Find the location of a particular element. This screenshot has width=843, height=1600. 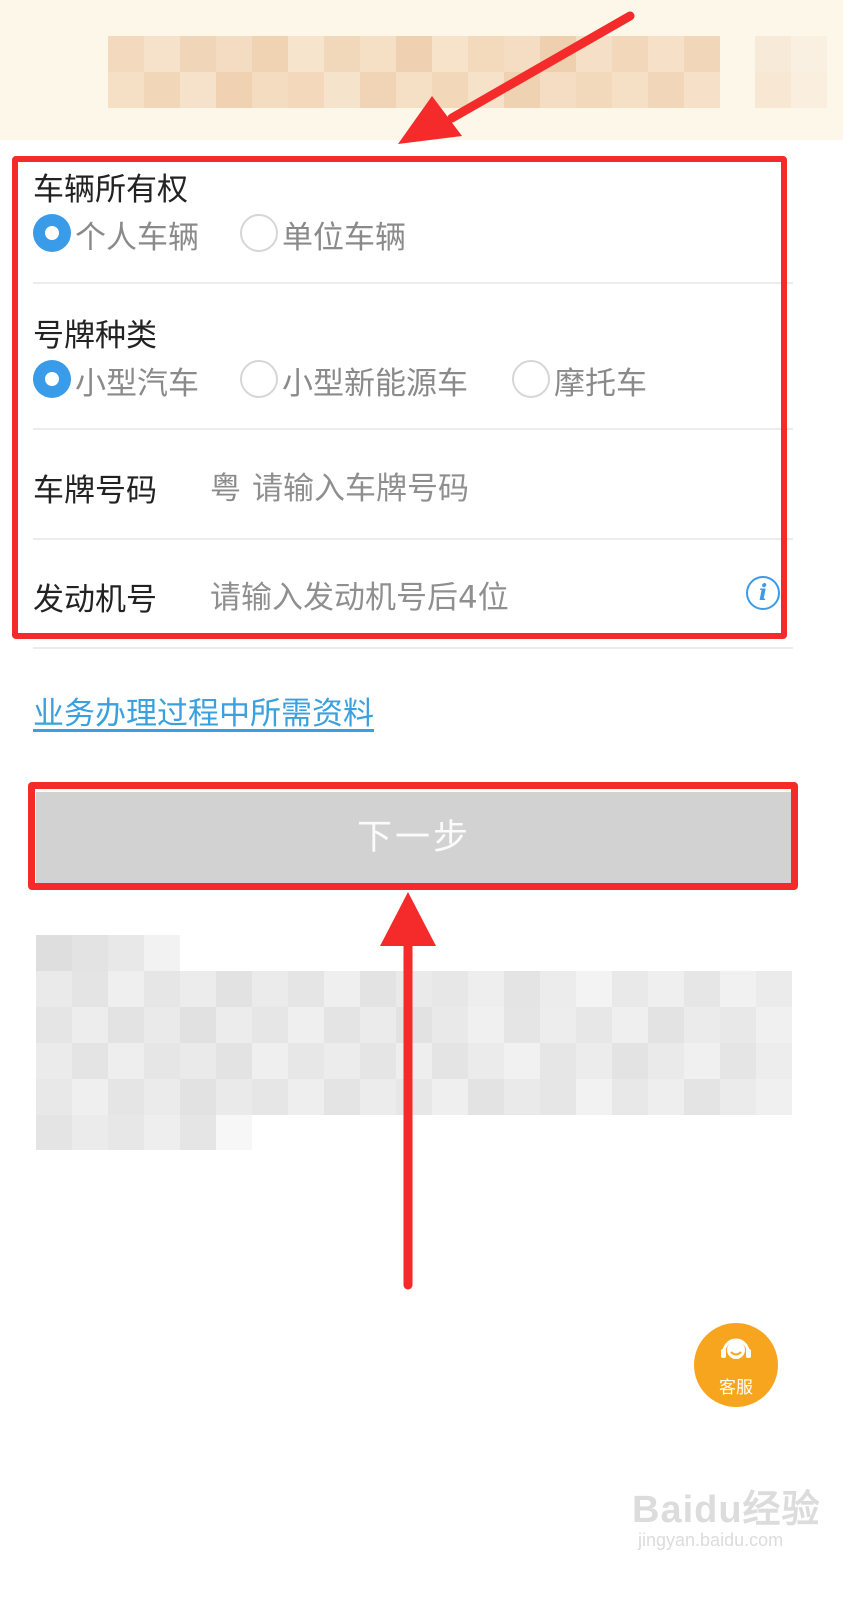

headset-icon is located at coordinates (736, 1348).